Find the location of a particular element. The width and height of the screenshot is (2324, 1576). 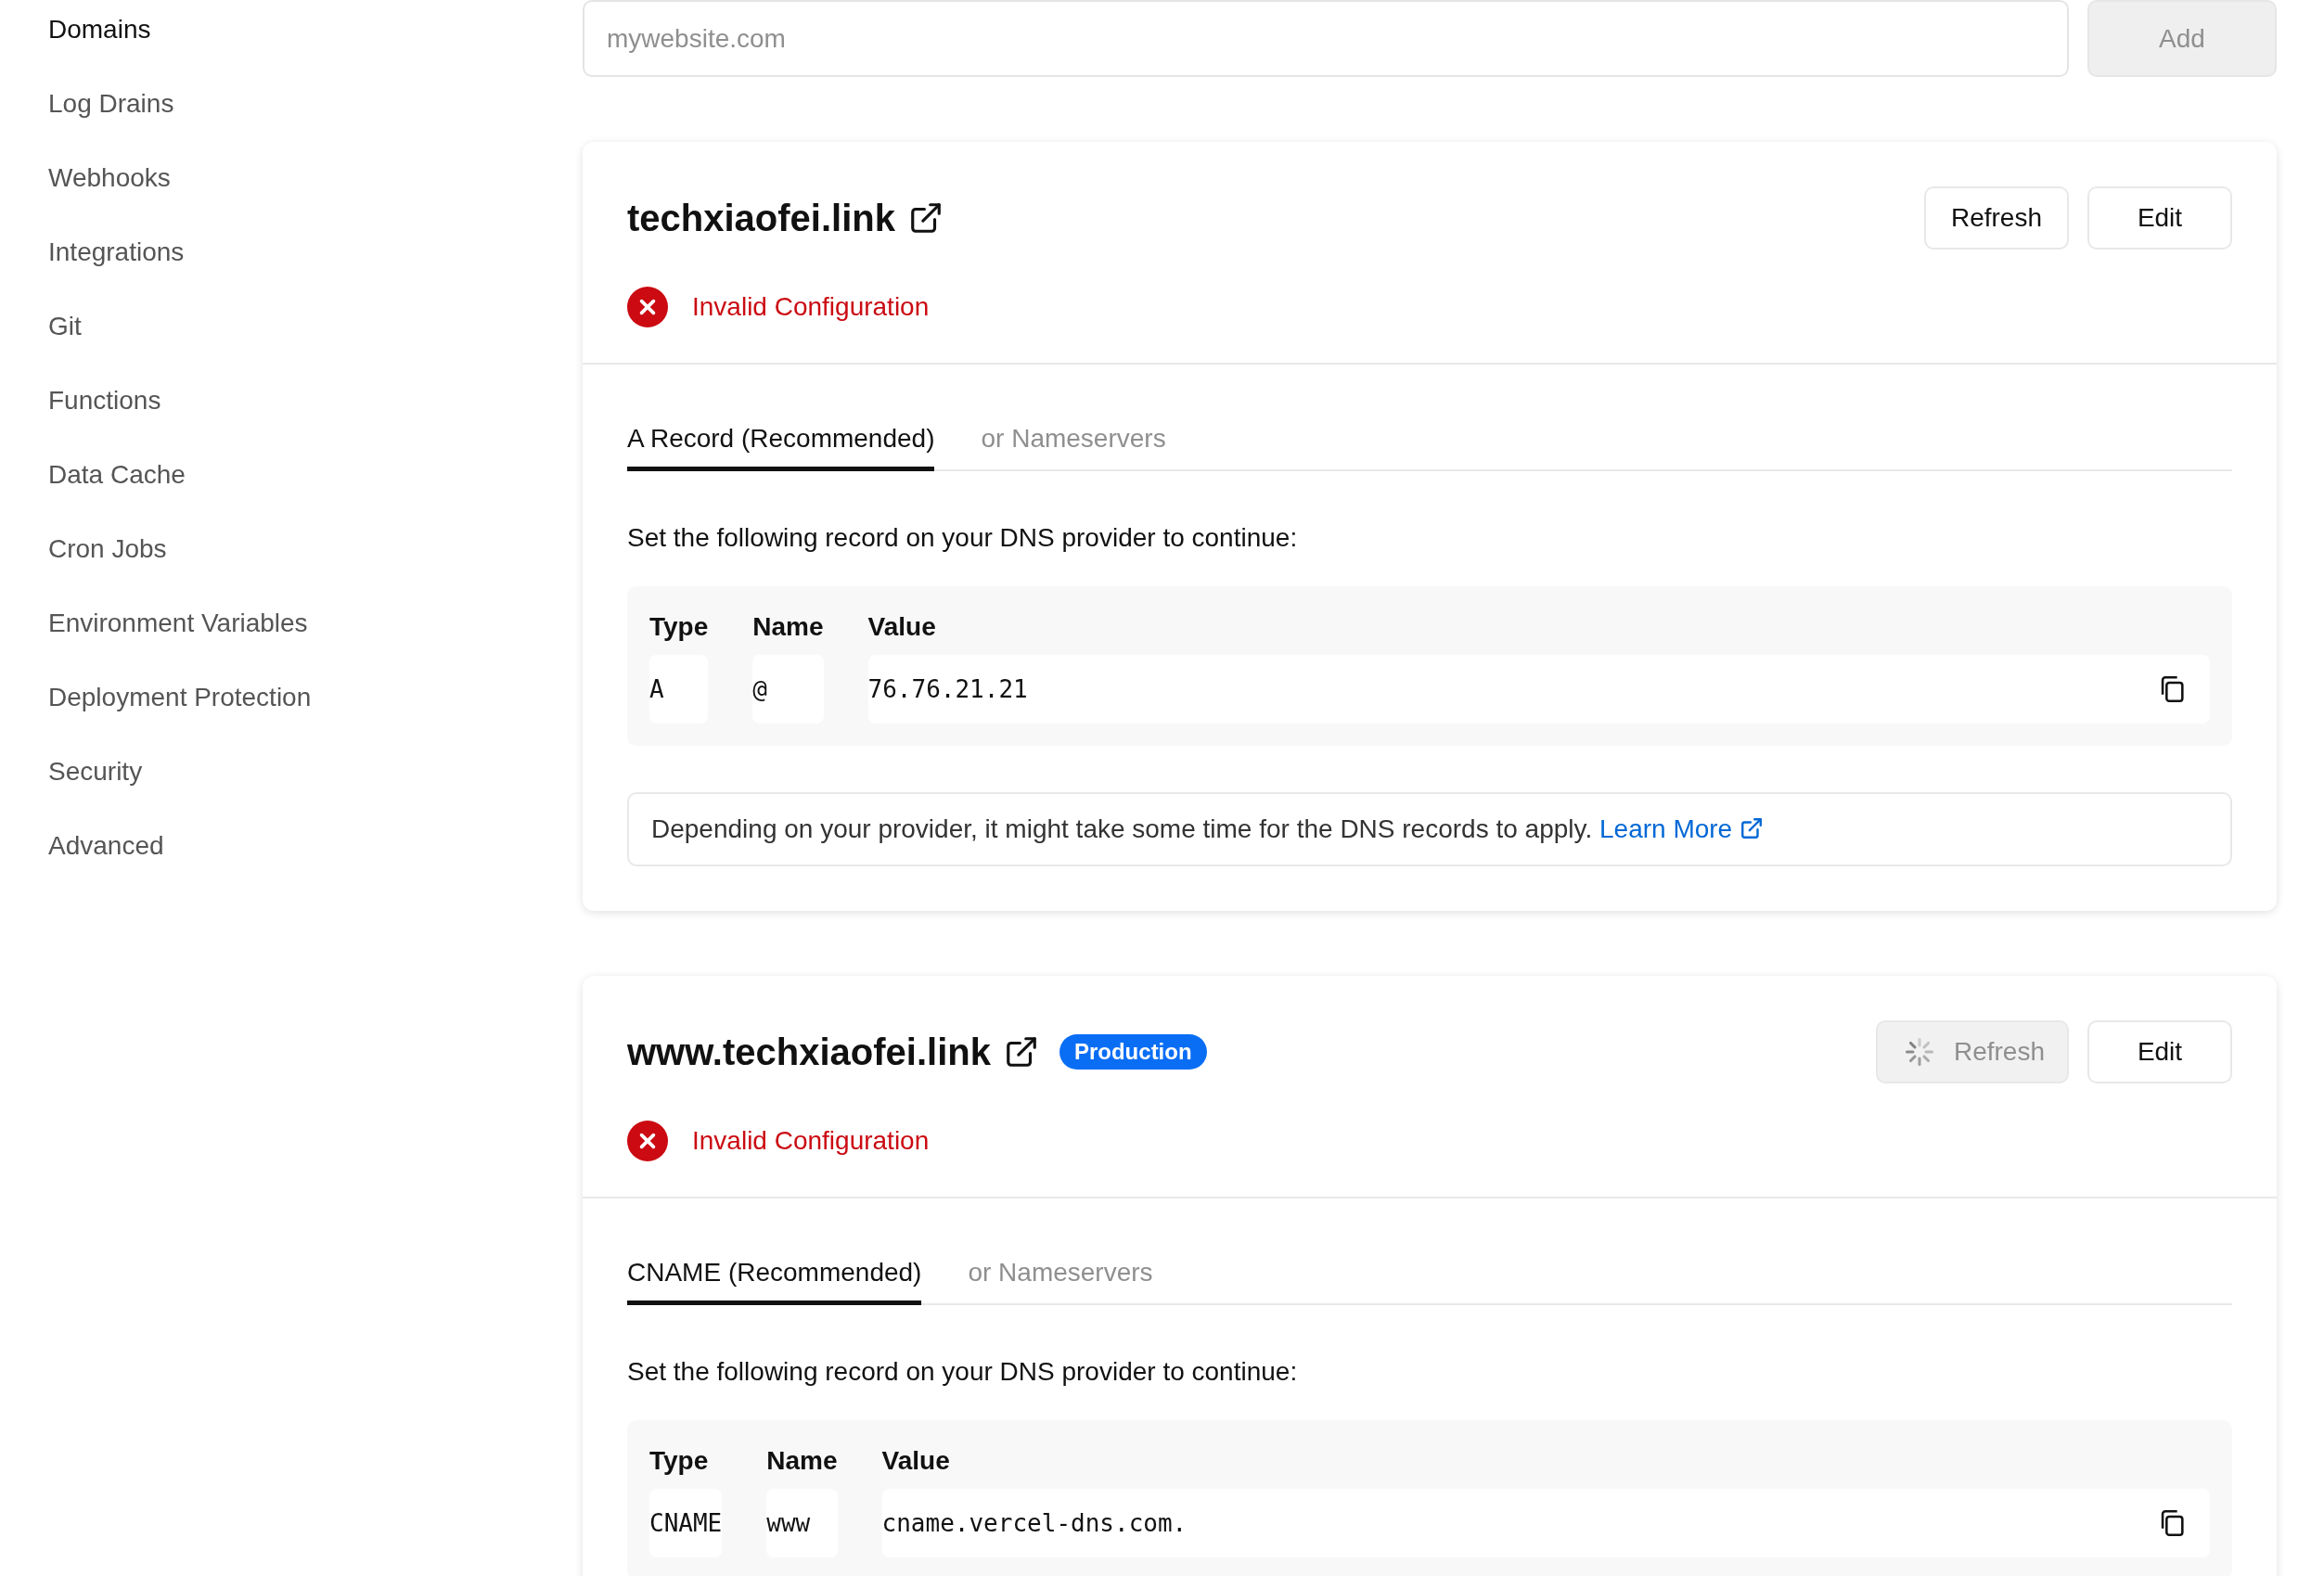

sidebar-item: Log Drains is located at coordinates (111, 111).